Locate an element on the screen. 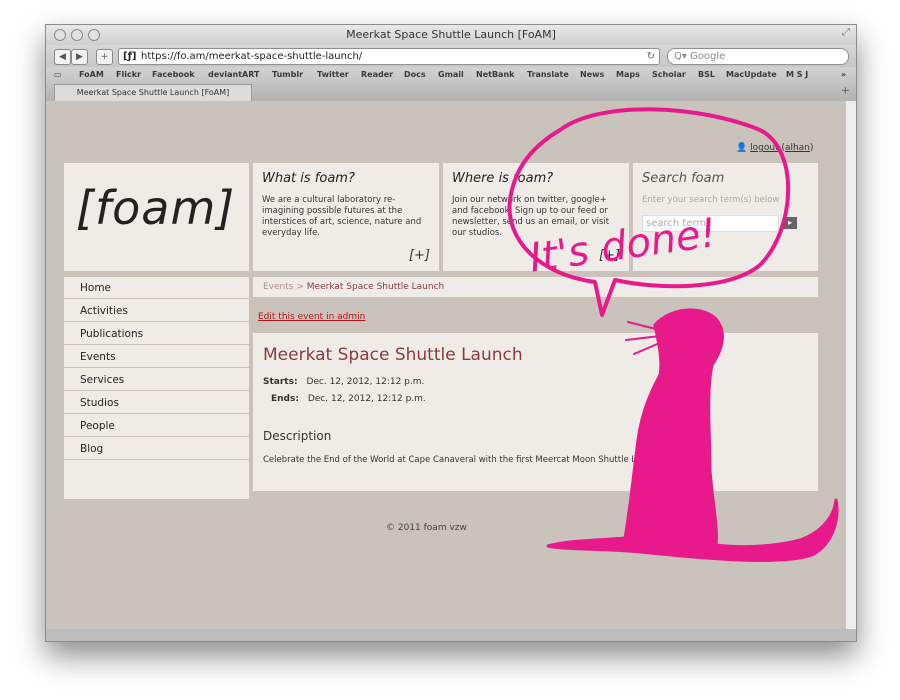 This screenshot has height=700, width=900. foam-logo: [foam] is located at coordinates (155, 208).